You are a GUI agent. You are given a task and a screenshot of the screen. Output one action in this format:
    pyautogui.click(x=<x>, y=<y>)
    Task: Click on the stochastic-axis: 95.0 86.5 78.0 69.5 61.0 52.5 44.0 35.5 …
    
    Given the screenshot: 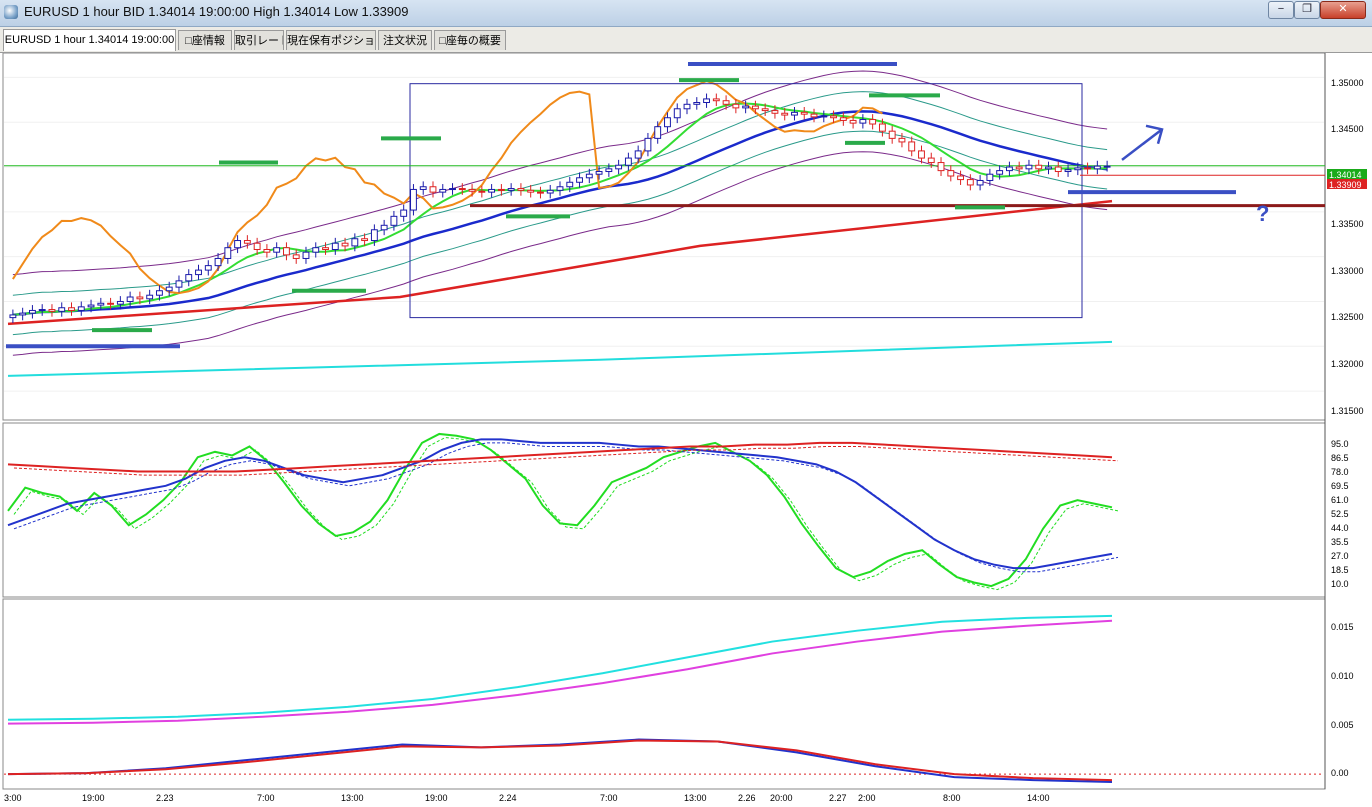 What is the action you would take?
    pyautogui.click(x=1340, y=514)
    